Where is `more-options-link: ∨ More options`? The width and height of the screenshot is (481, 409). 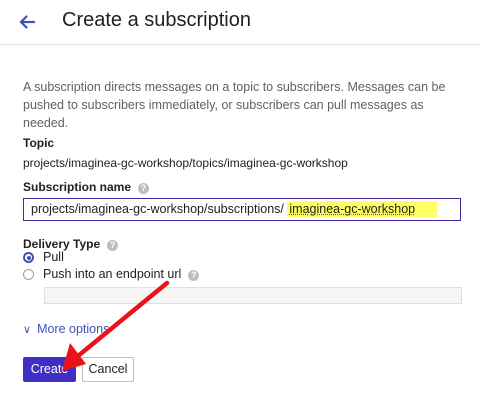 more-options-link: ∨ More options is located at coordinates (66, 329).